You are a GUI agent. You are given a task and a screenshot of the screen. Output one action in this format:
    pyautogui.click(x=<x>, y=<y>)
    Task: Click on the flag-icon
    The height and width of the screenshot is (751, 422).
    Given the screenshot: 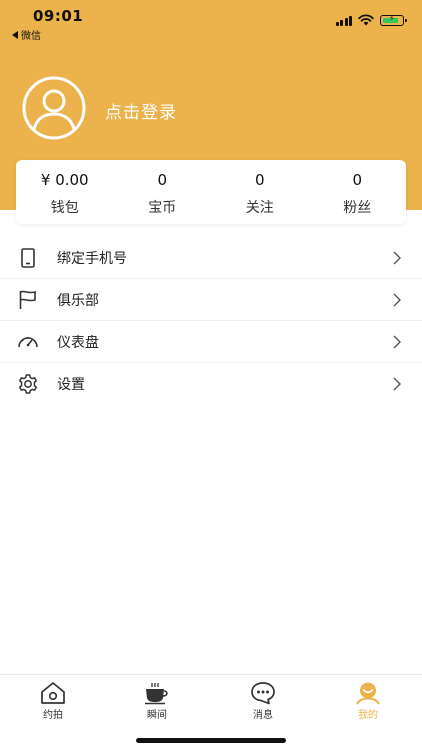 What is the action you would take?
    pyautogui.click(x=27, y=299)
    